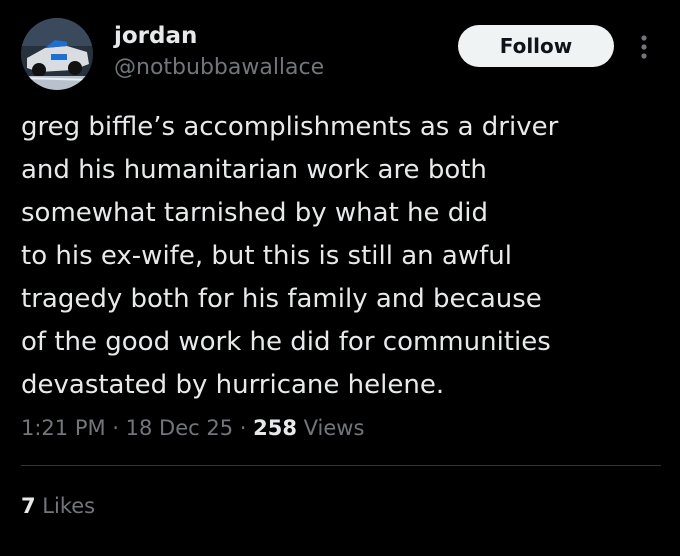  What do you see at coordinates (281, 299) in the screenshot?
I see `tweet-text-line: tragedy both for his family and because` at bounding box center [281, 299].